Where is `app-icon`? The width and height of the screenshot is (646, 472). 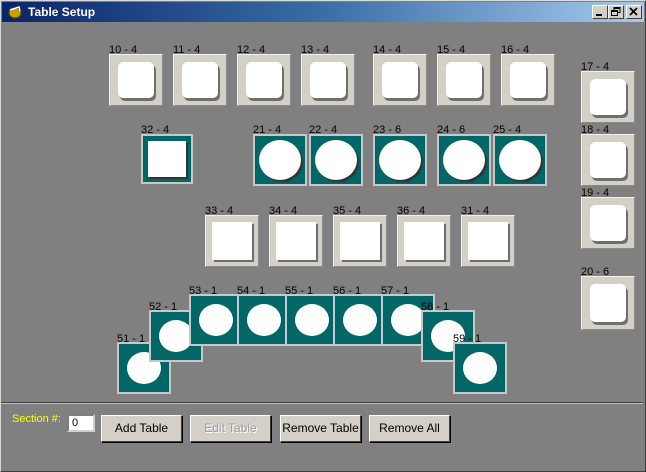
app-icon is located at coordinates (15, 12).